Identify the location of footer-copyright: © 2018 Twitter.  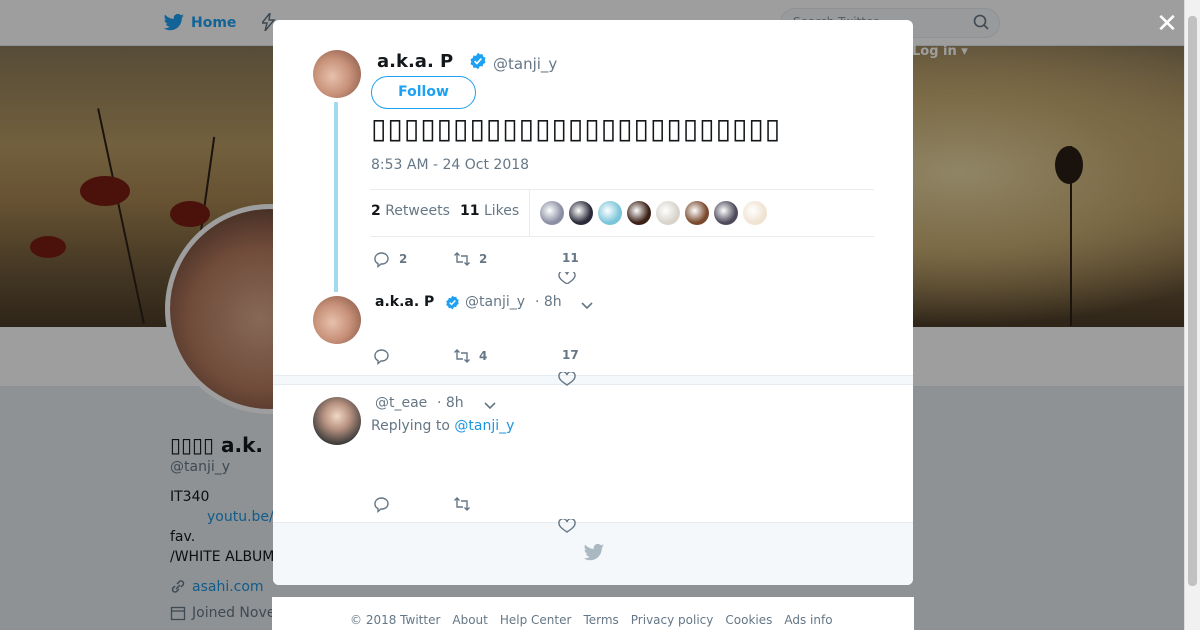
(395, 620).